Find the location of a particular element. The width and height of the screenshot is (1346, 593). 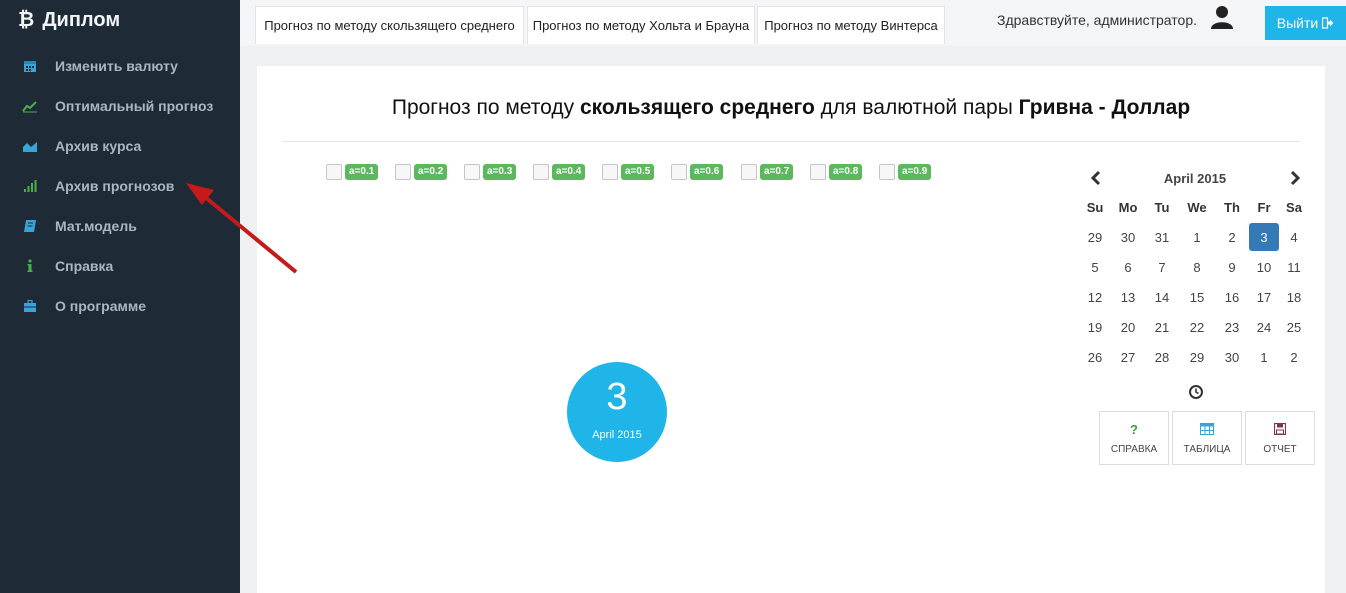

next-month-button is located at coordinates (1295, 178).